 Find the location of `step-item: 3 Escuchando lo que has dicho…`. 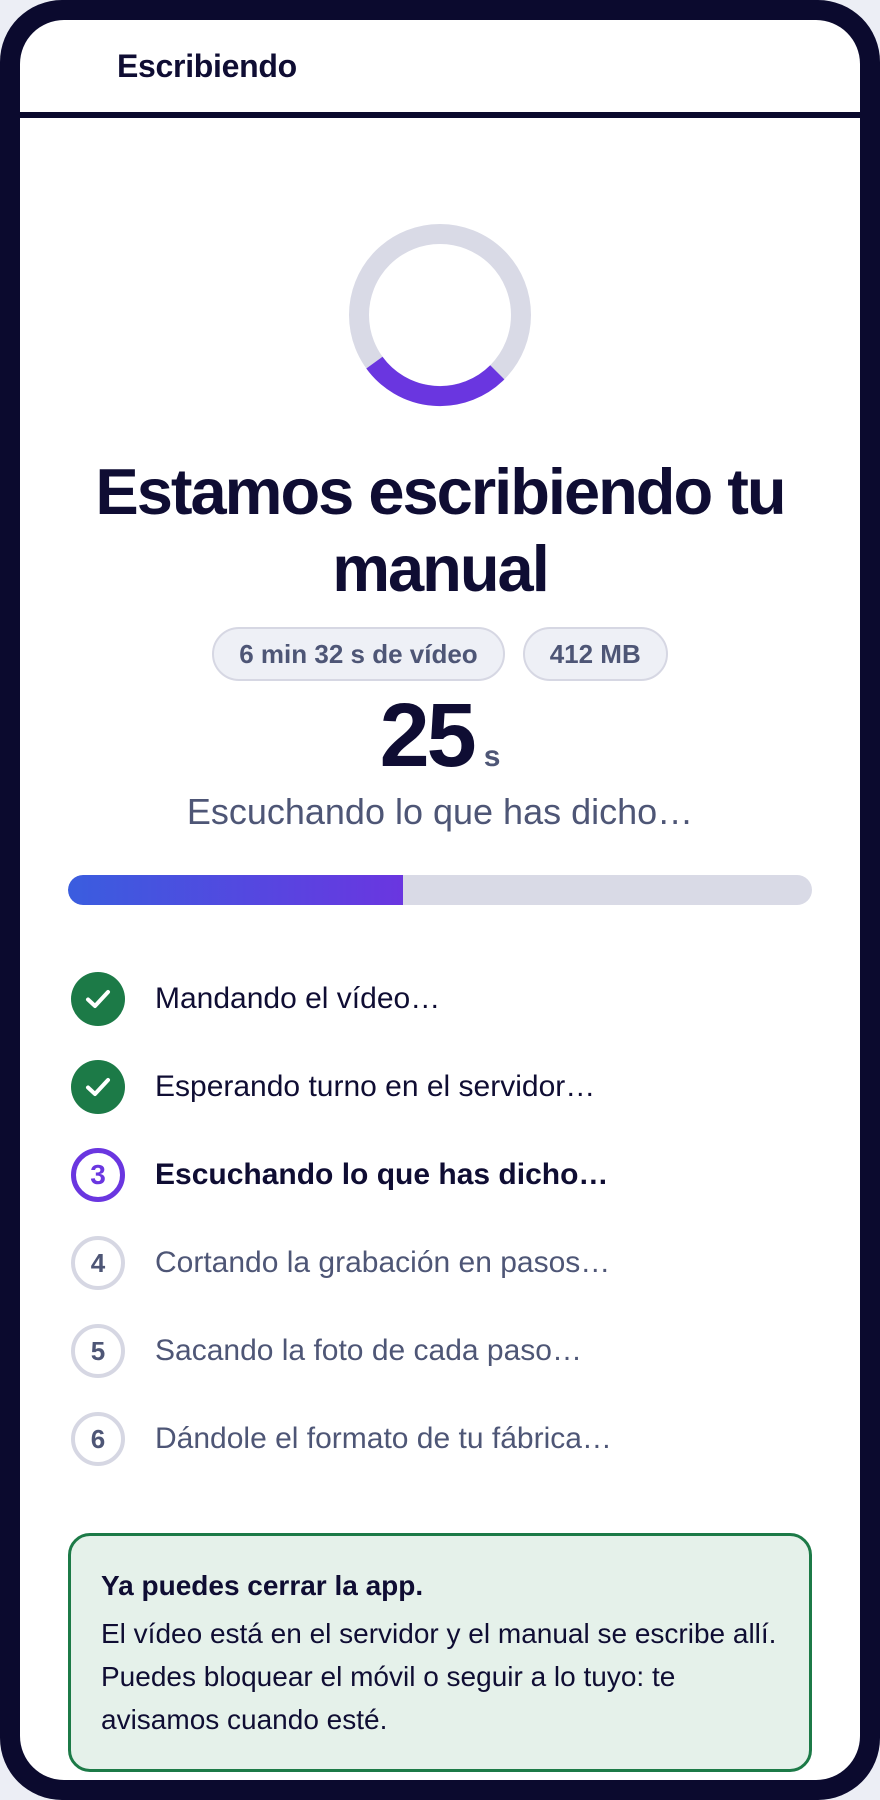

step-item: 3 Escuchando lo que has dicho… is located at coordinates (440, 1175).